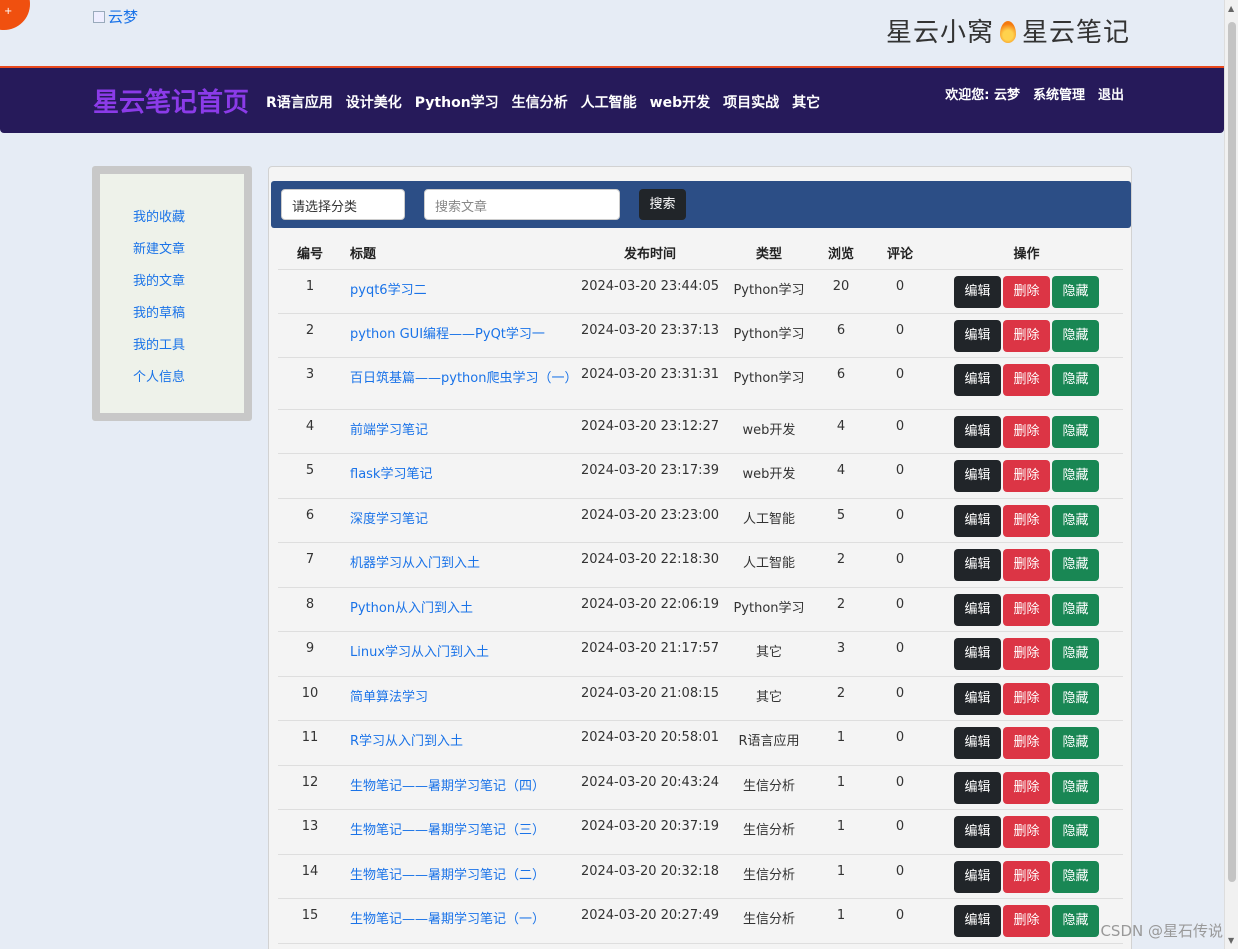  What do you see at coordinates (299, 102) in the screenshot?
I see `nav-item-r: R语言应用` at bounding box center [299, 102].